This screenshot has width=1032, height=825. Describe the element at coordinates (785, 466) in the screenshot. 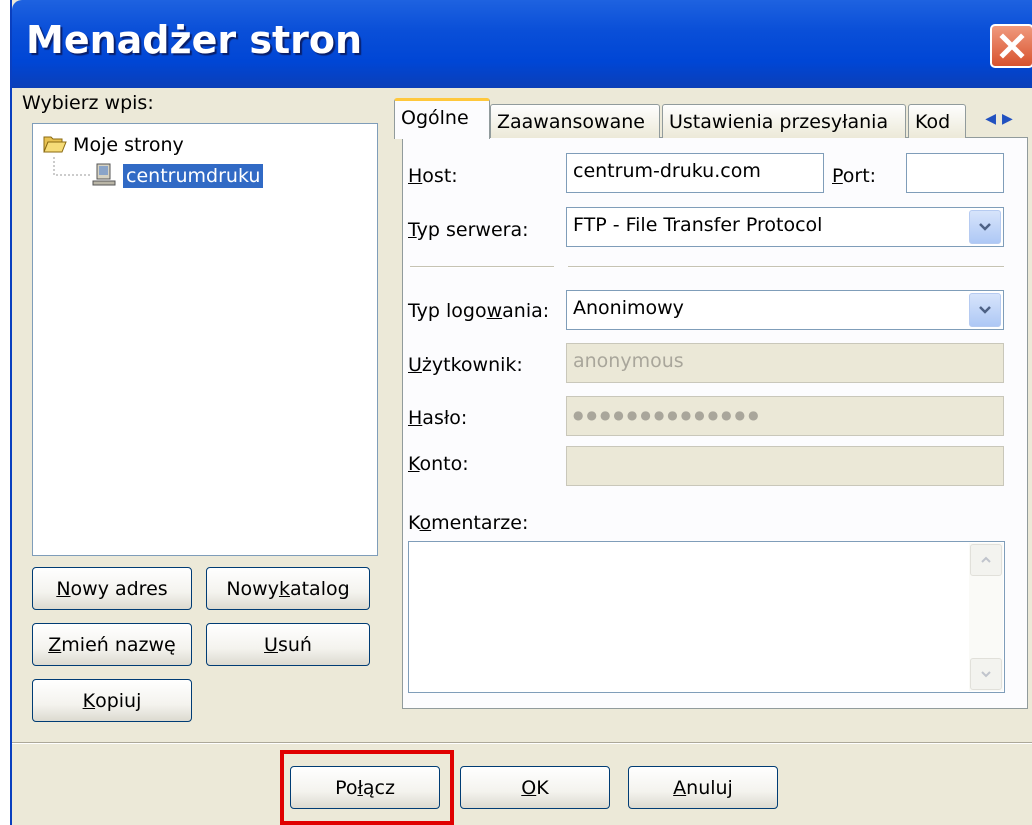

I see `account-input` at that location.